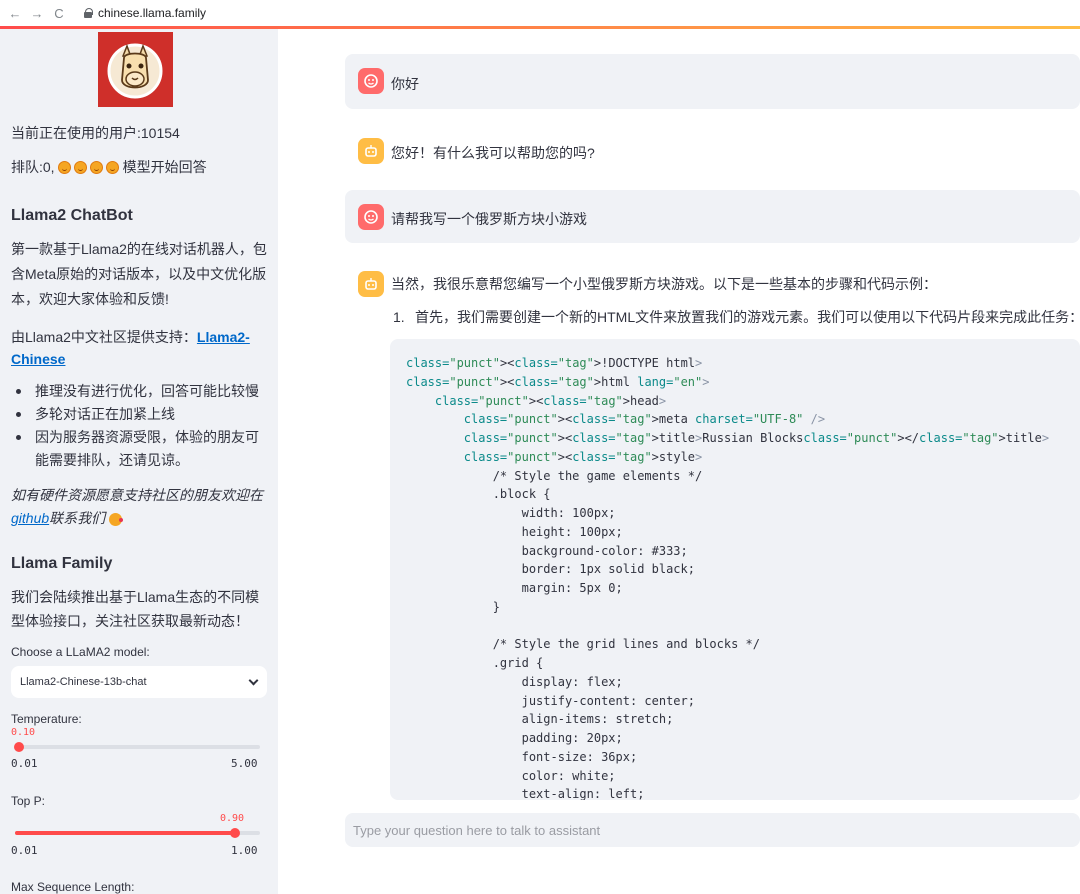 Image resolution: width=1080 pixels, height=894 pixels. Describe the element at coordinates (139, 449) in the screenshot. I see `list-item: 因为服务器资源受限，体验的朋友可能需要排队，还请见谅。` at that location.